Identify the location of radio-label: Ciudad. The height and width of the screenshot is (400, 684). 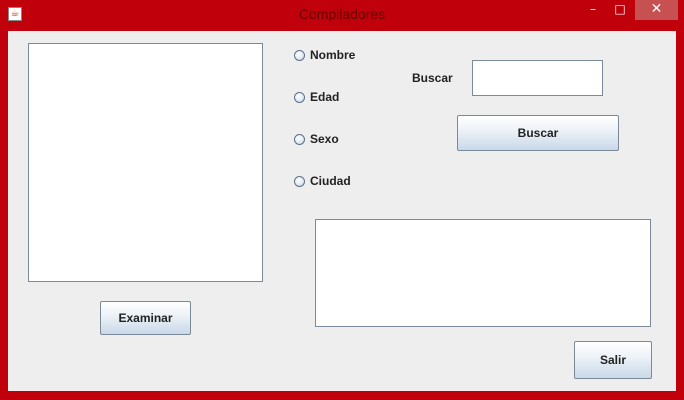
(330, 181).